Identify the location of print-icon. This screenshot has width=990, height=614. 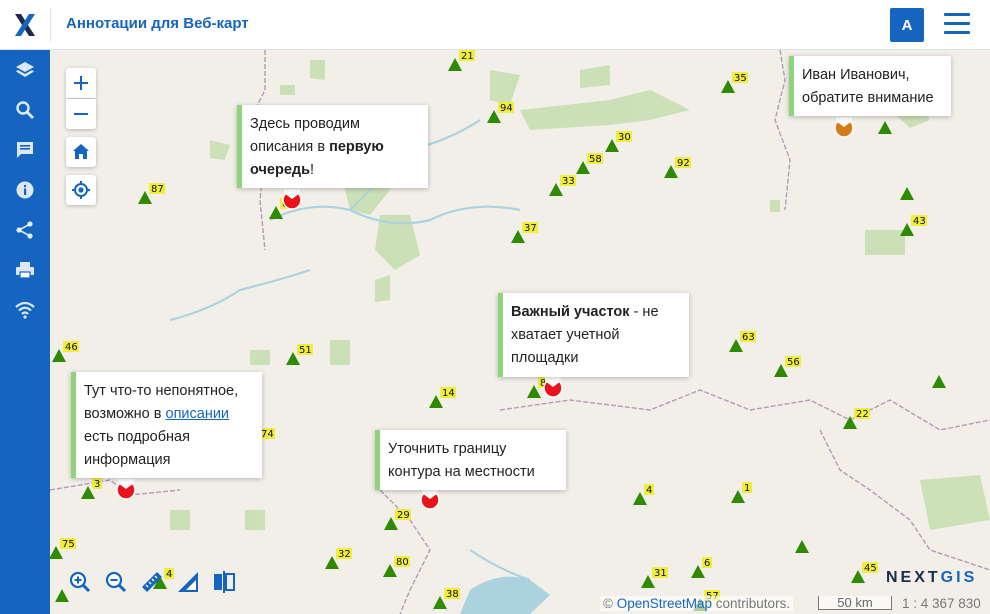
(25, 270).